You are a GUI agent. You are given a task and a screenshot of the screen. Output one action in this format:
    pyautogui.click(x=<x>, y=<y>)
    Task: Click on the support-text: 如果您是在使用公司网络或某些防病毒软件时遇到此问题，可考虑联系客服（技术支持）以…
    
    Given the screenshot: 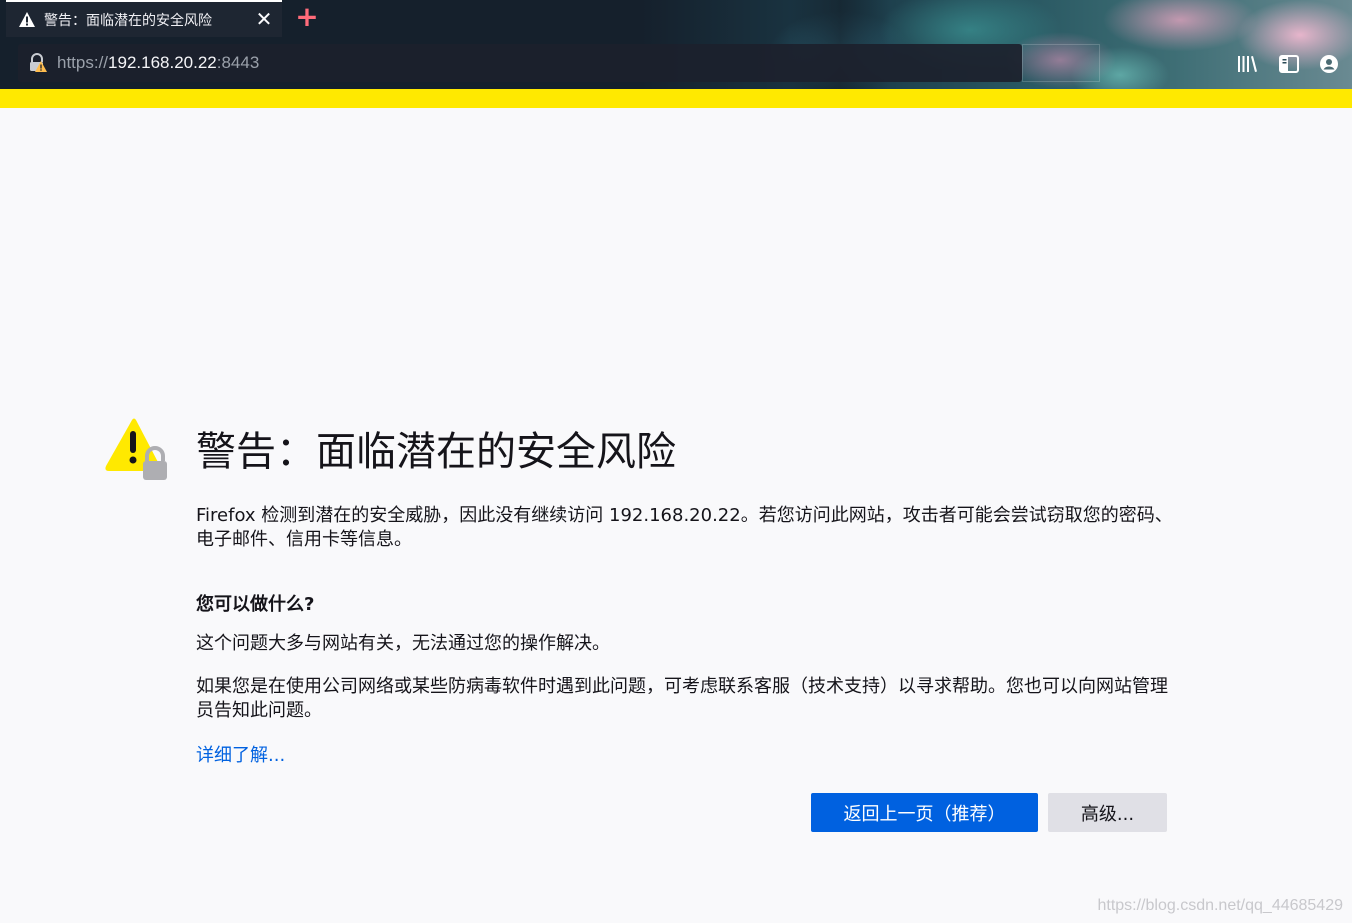 What is the action you would take?
    pyautogui.click(x=682, y=698)
    